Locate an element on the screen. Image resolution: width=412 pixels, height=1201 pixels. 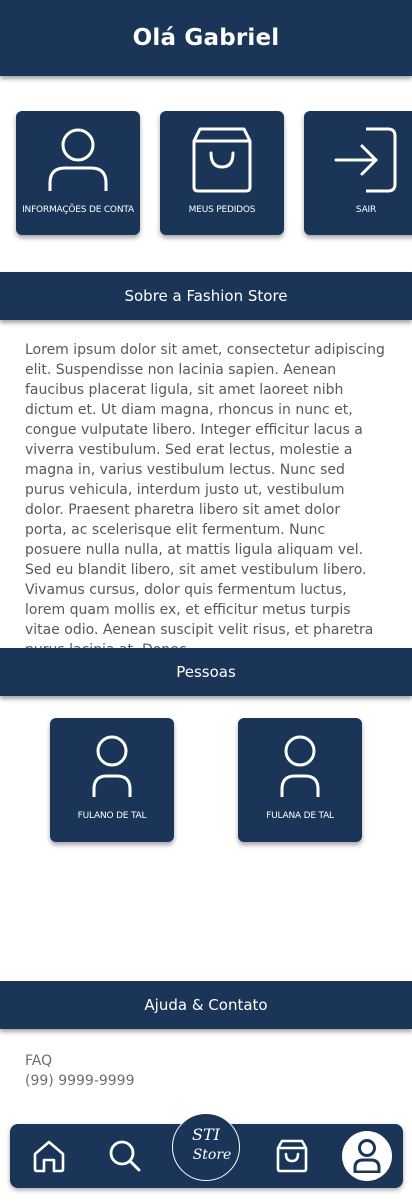
logout-icon is located at coordinates (365, 160).